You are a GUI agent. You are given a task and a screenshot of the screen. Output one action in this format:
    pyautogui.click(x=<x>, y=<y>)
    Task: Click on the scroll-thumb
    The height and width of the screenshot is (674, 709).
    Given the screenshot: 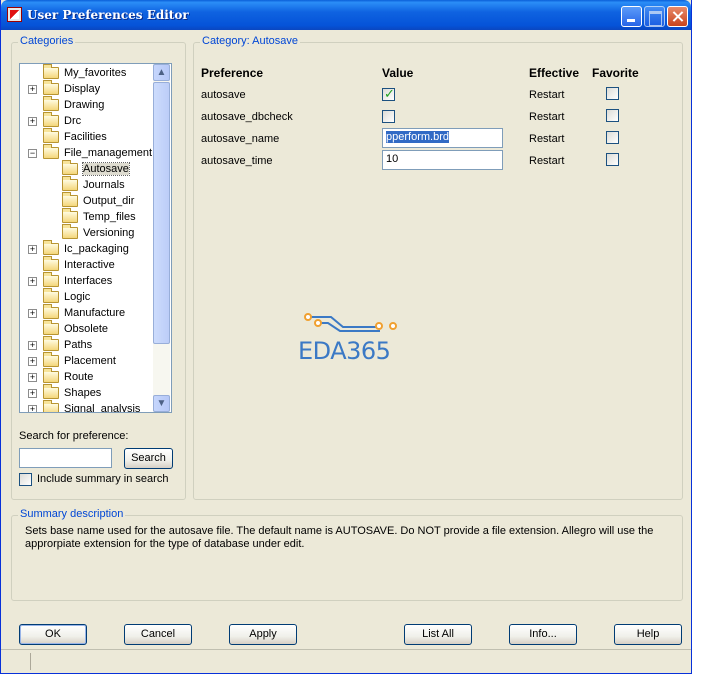 What is the action you would take?
    pyautogui.click(x=161, y=213)
    